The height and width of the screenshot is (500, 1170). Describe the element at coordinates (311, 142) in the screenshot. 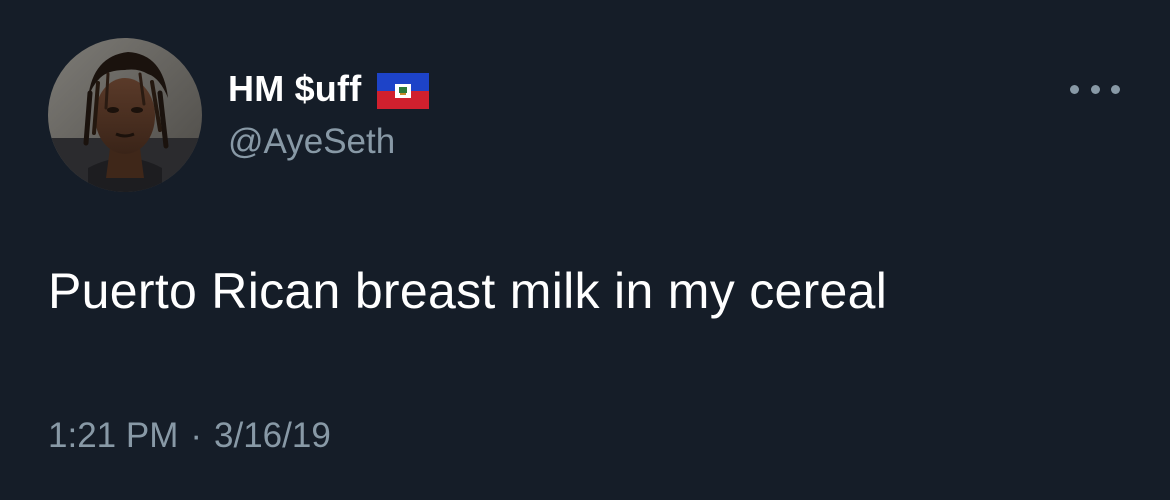

I see `user-handle: @AyeSeth` at that location.